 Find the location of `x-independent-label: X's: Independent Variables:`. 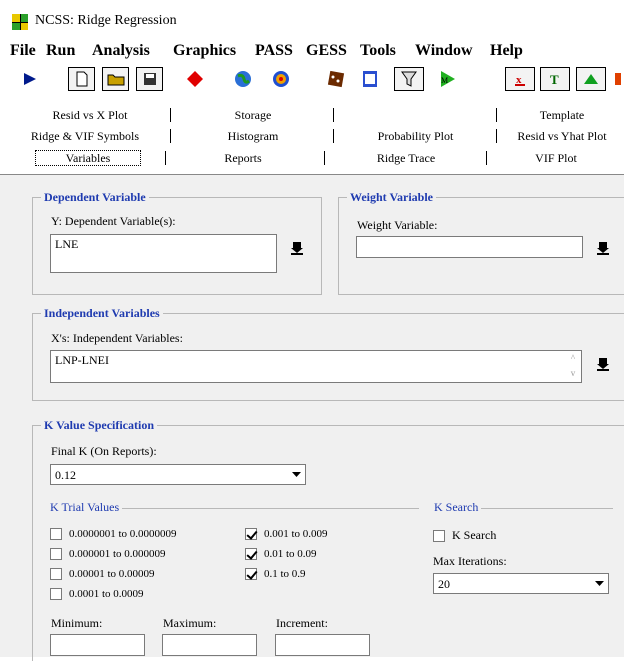

x-independent-label: X's: Independent Variables: is located at coordinates (117, 338).